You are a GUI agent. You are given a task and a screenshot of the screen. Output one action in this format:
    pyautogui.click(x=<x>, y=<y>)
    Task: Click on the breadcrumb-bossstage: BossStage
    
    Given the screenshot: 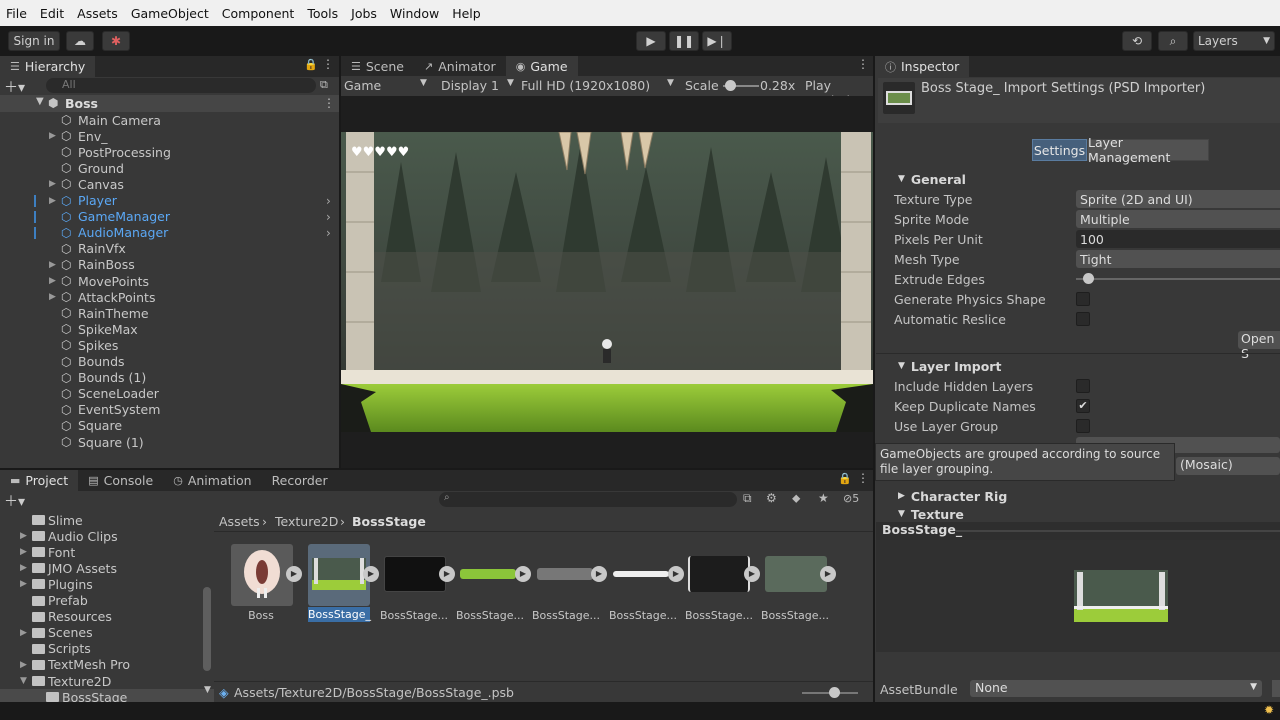 What is the action you would take?
    pyautogui.click(x=389, y=521)
    